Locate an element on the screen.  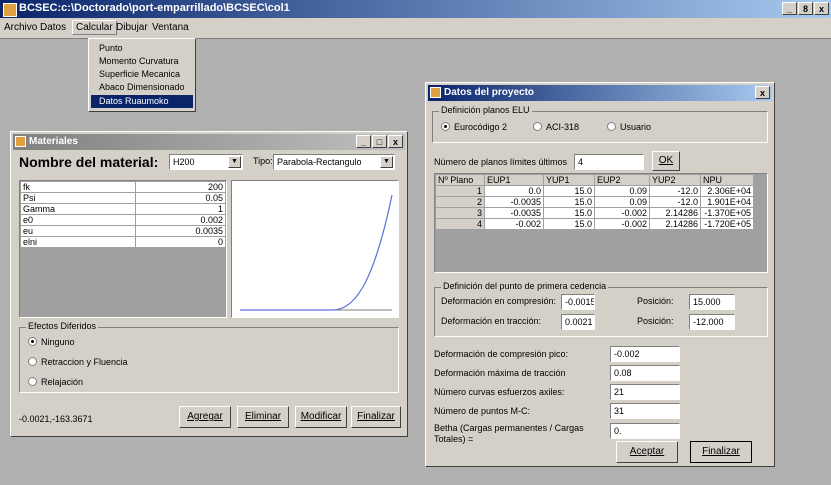
stress-strain-chart is located at coordinates (316, 252).